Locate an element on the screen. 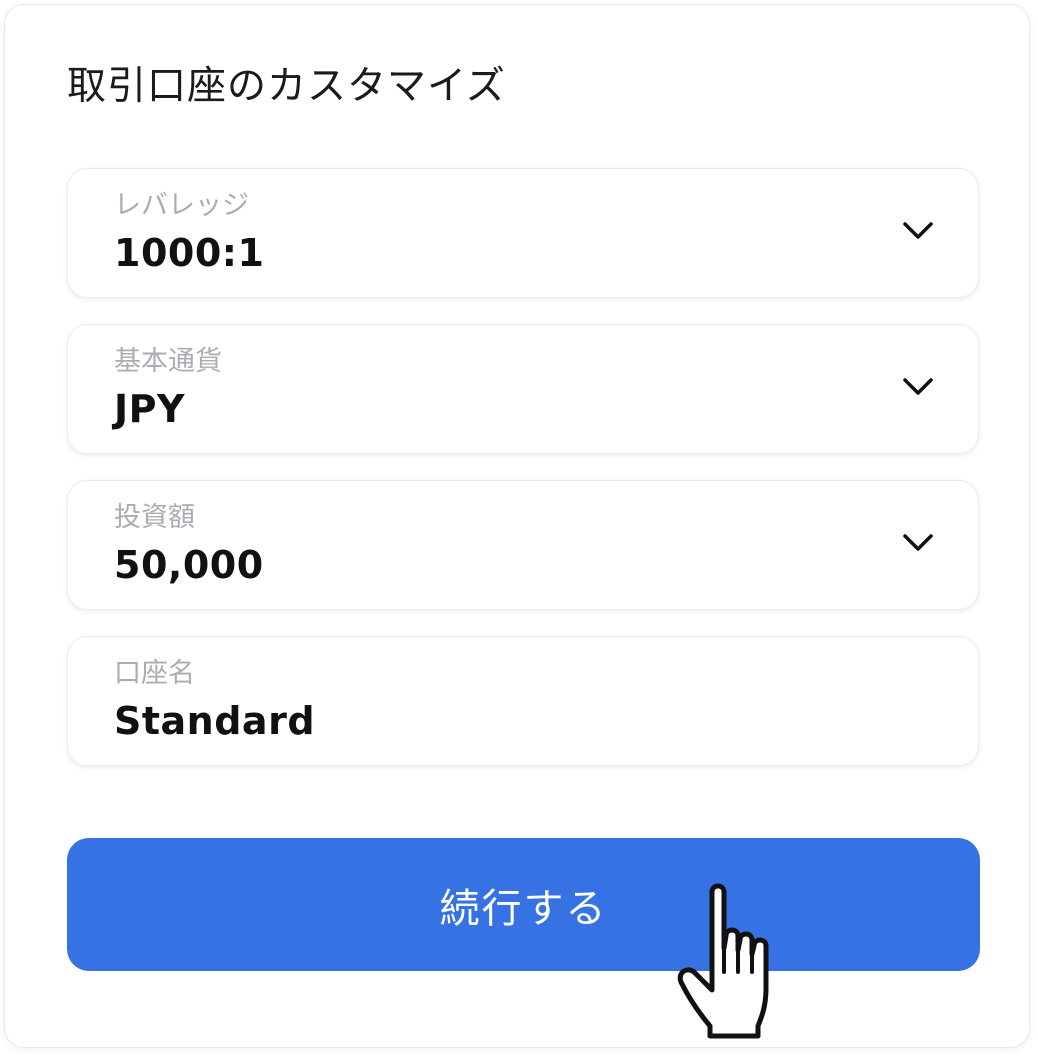 This screenshot has height=1058, width=1038. card-title: 取引口座のカスタマイズ is located at coordinates (286, 86).